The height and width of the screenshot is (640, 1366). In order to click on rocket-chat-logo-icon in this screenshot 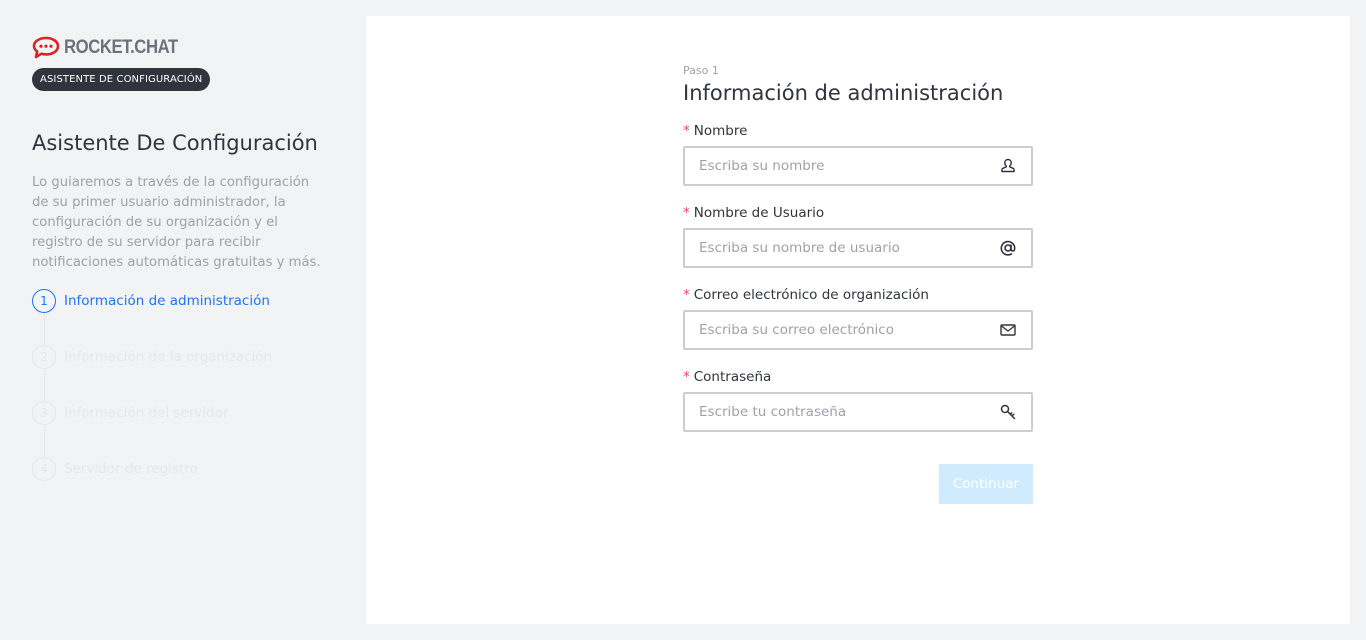, I will do `click(46, 47)`.